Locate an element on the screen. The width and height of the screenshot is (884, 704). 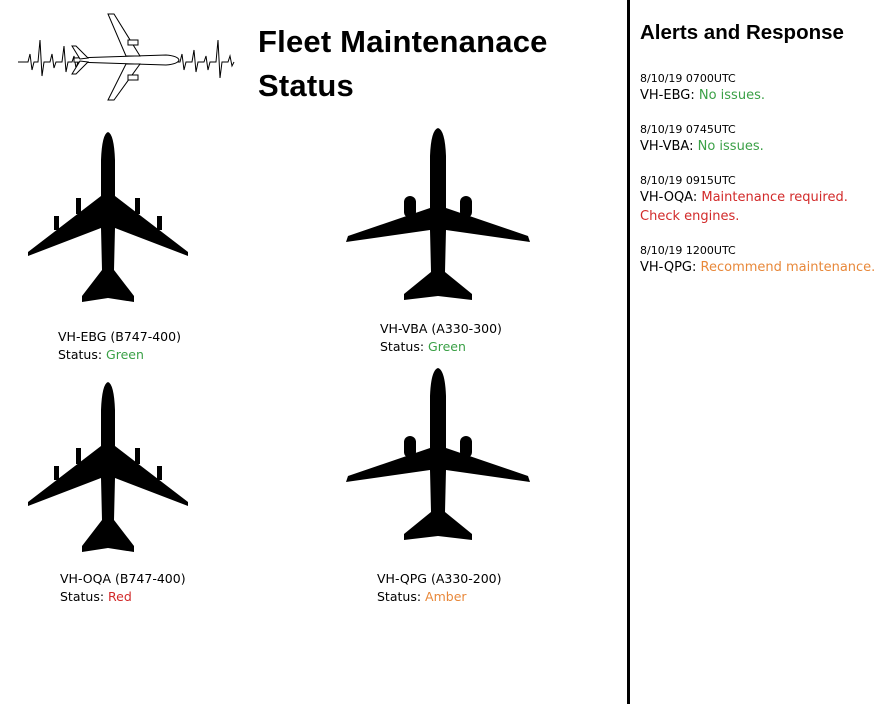
aircraft-card-vh-ebg: VH-EBG (B747-400) Status: Green is located at coordinates (119, 346).